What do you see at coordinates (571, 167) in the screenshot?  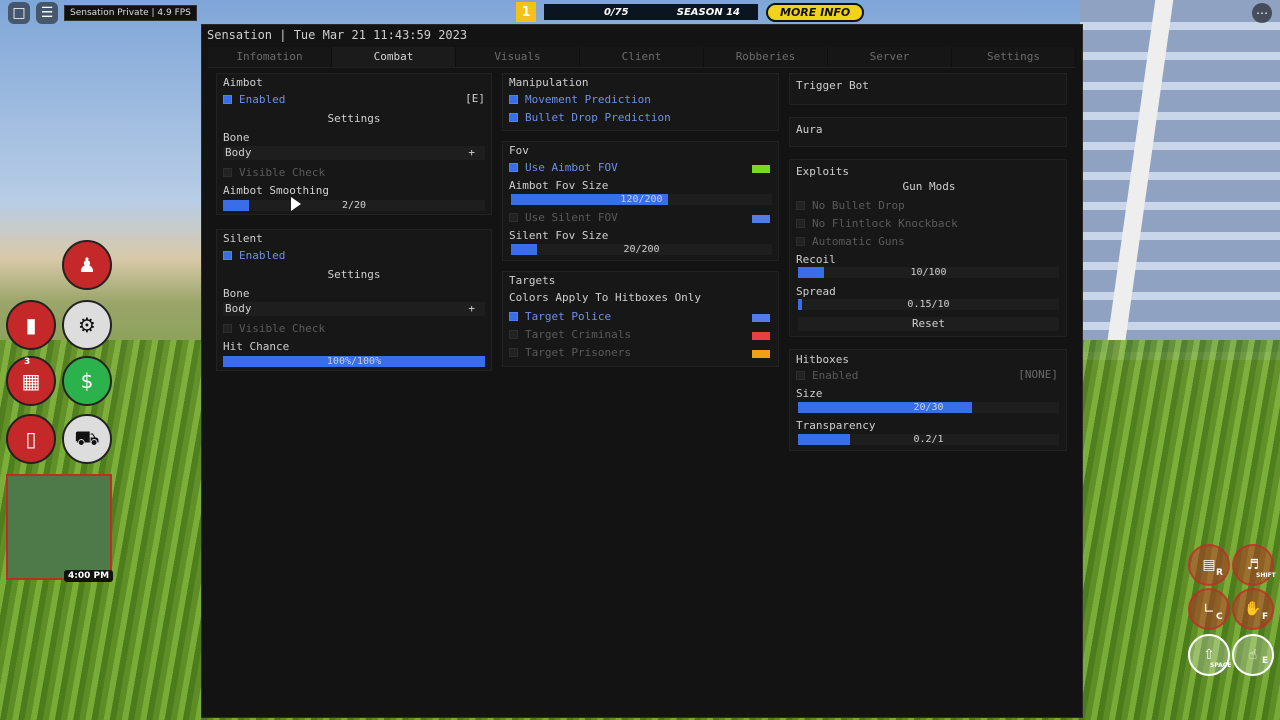 I see `use-aimbot-fov-label: Use Aimbot FOV` at bounding box center [571, 167].